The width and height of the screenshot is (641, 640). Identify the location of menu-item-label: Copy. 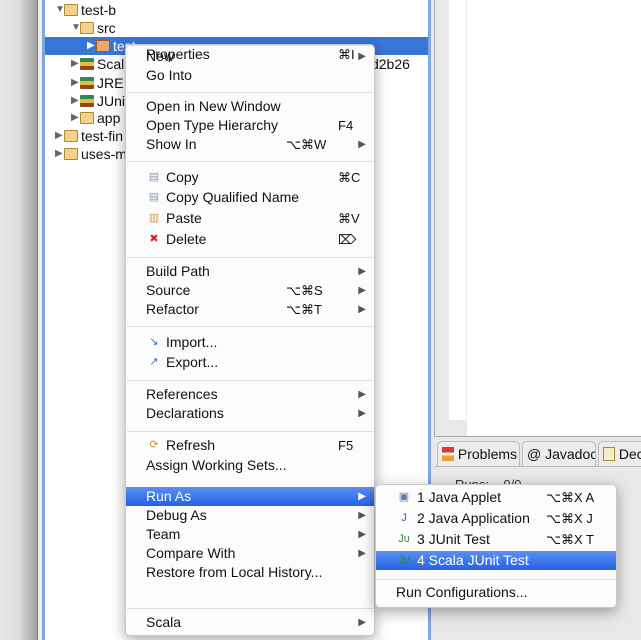
(182, 177).